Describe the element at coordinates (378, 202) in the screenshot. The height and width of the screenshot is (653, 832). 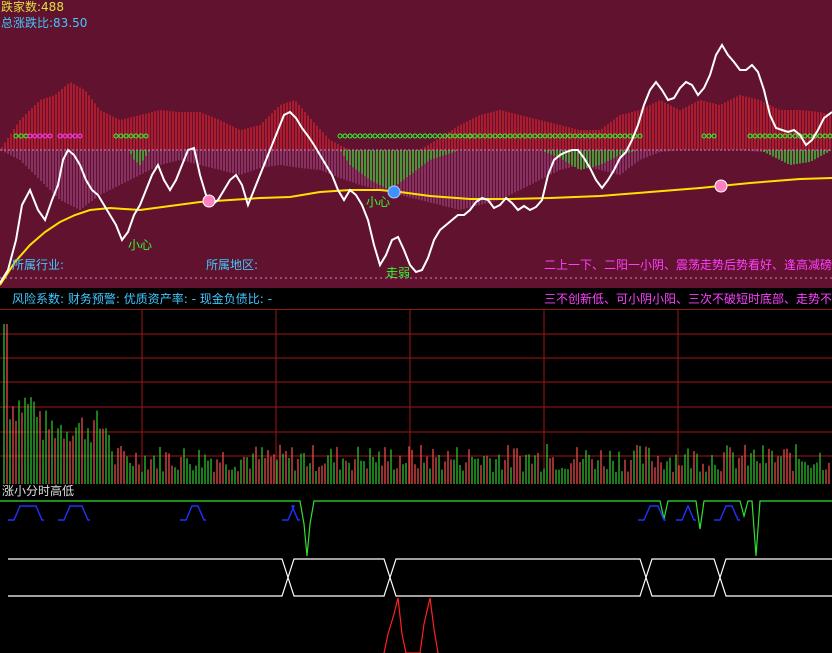
I see `annotation-xiaoxin-2: 小心` at that location.